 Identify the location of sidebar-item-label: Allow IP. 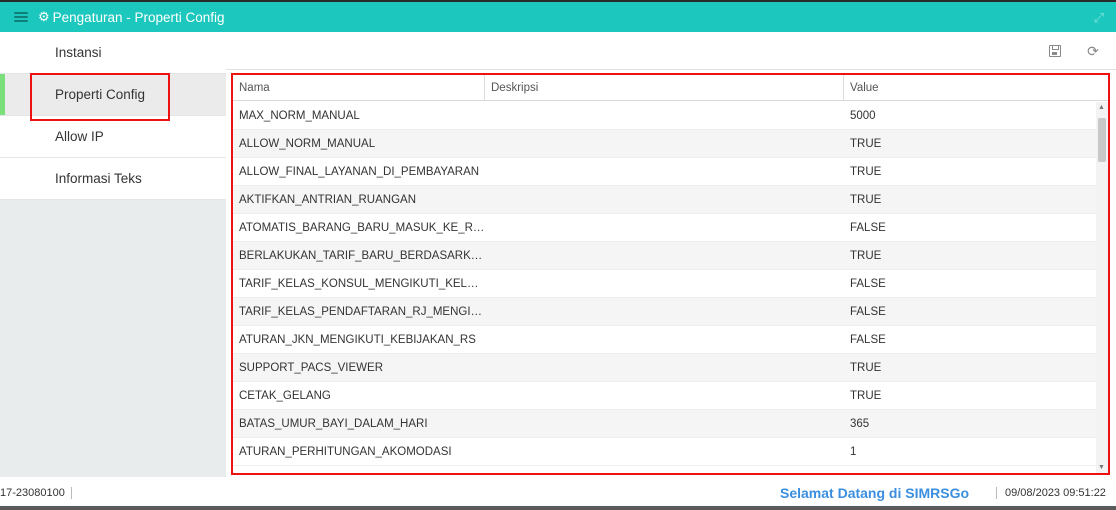
(79, 136).